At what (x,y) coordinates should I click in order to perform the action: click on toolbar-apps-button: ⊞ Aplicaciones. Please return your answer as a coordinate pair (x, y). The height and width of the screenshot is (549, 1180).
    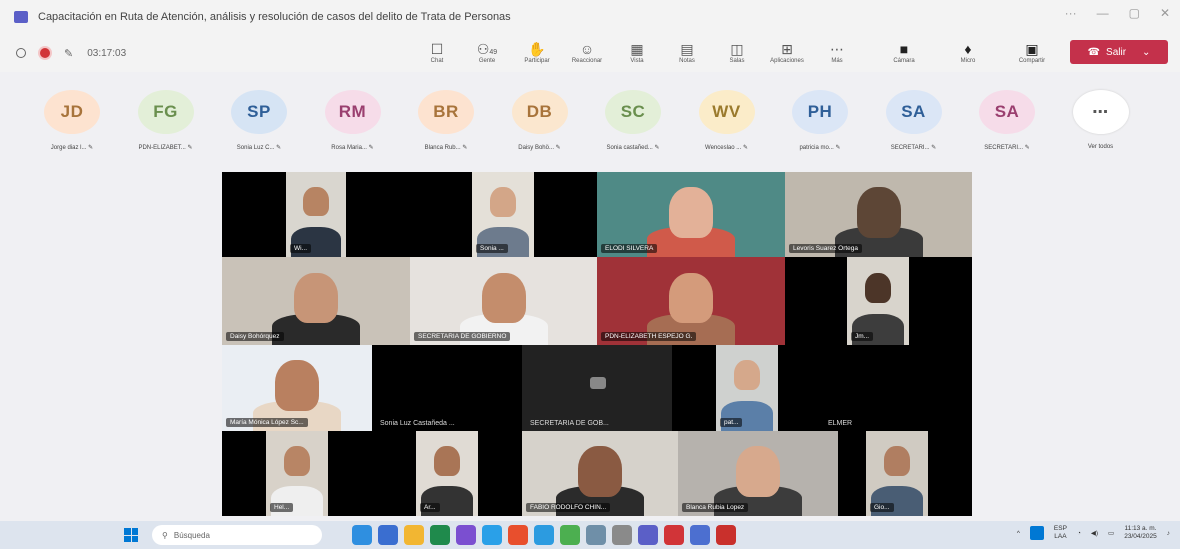
    Looking at the image, I should click on (787, 53).